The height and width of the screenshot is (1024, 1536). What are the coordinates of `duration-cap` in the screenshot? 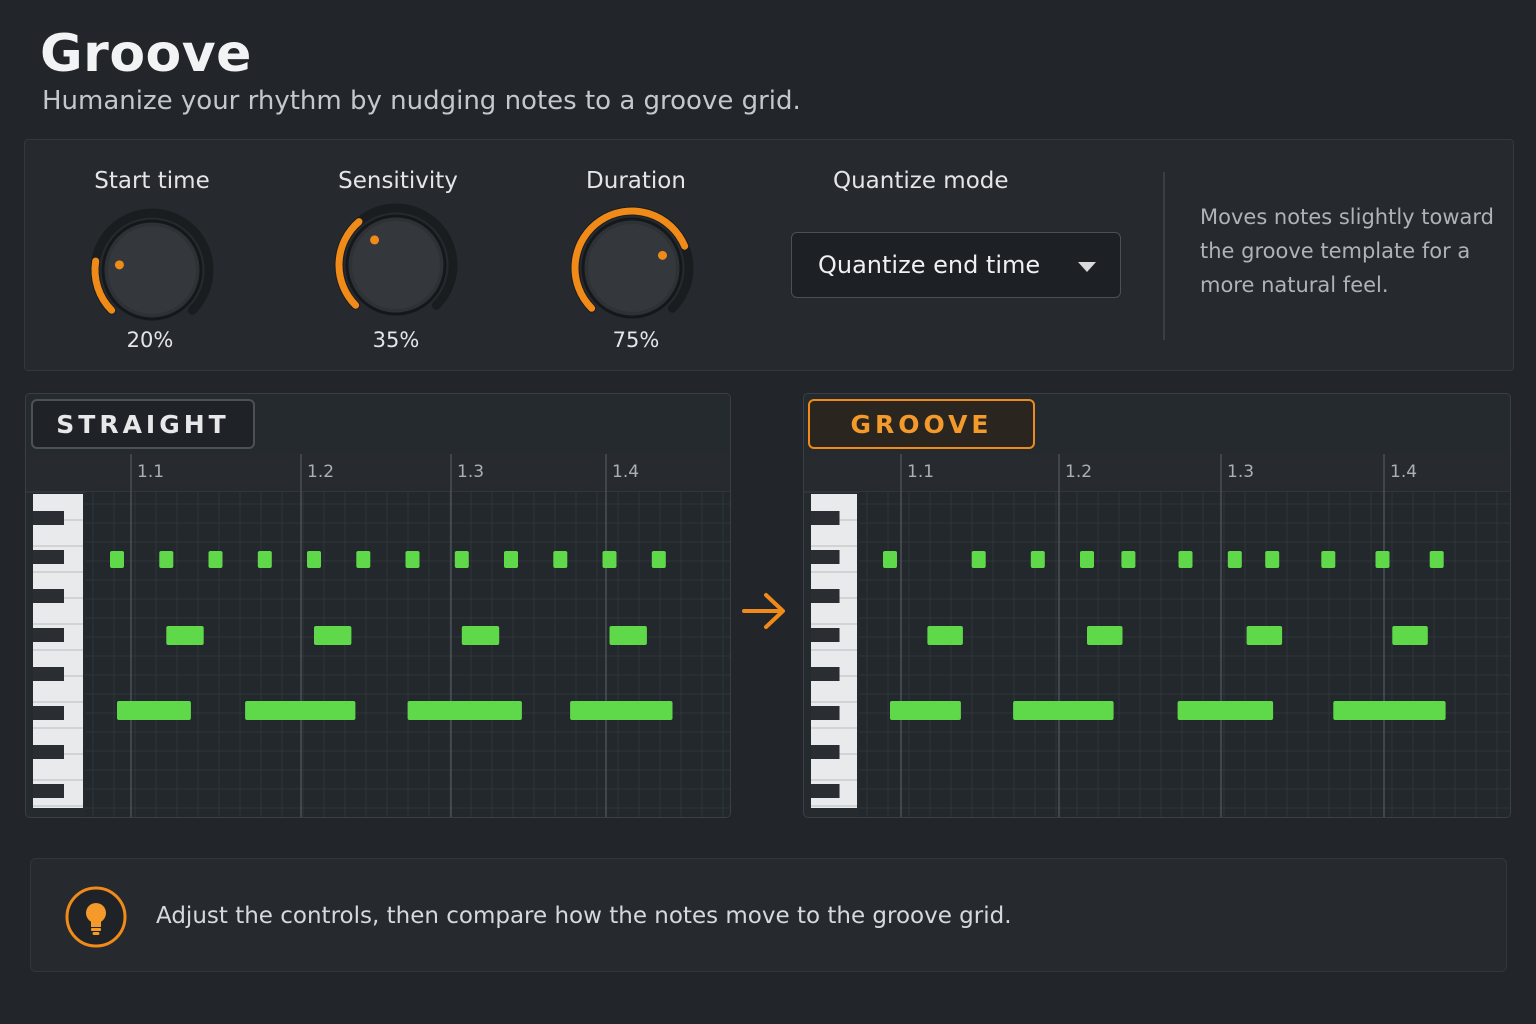 It's located at (632, 268).